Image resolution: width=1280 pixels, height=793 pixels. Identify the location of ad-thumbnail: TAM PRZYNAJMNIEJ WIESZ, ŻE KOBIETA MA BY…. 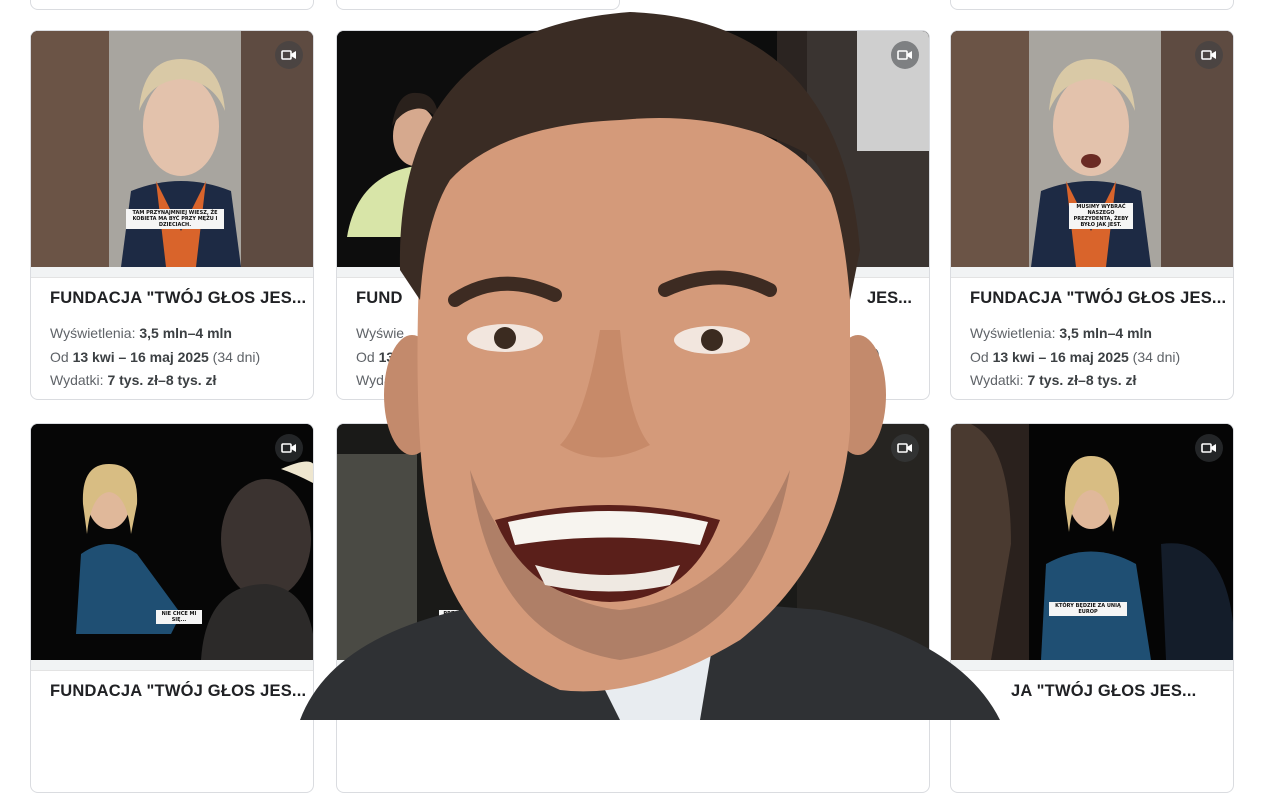
(172, 149).